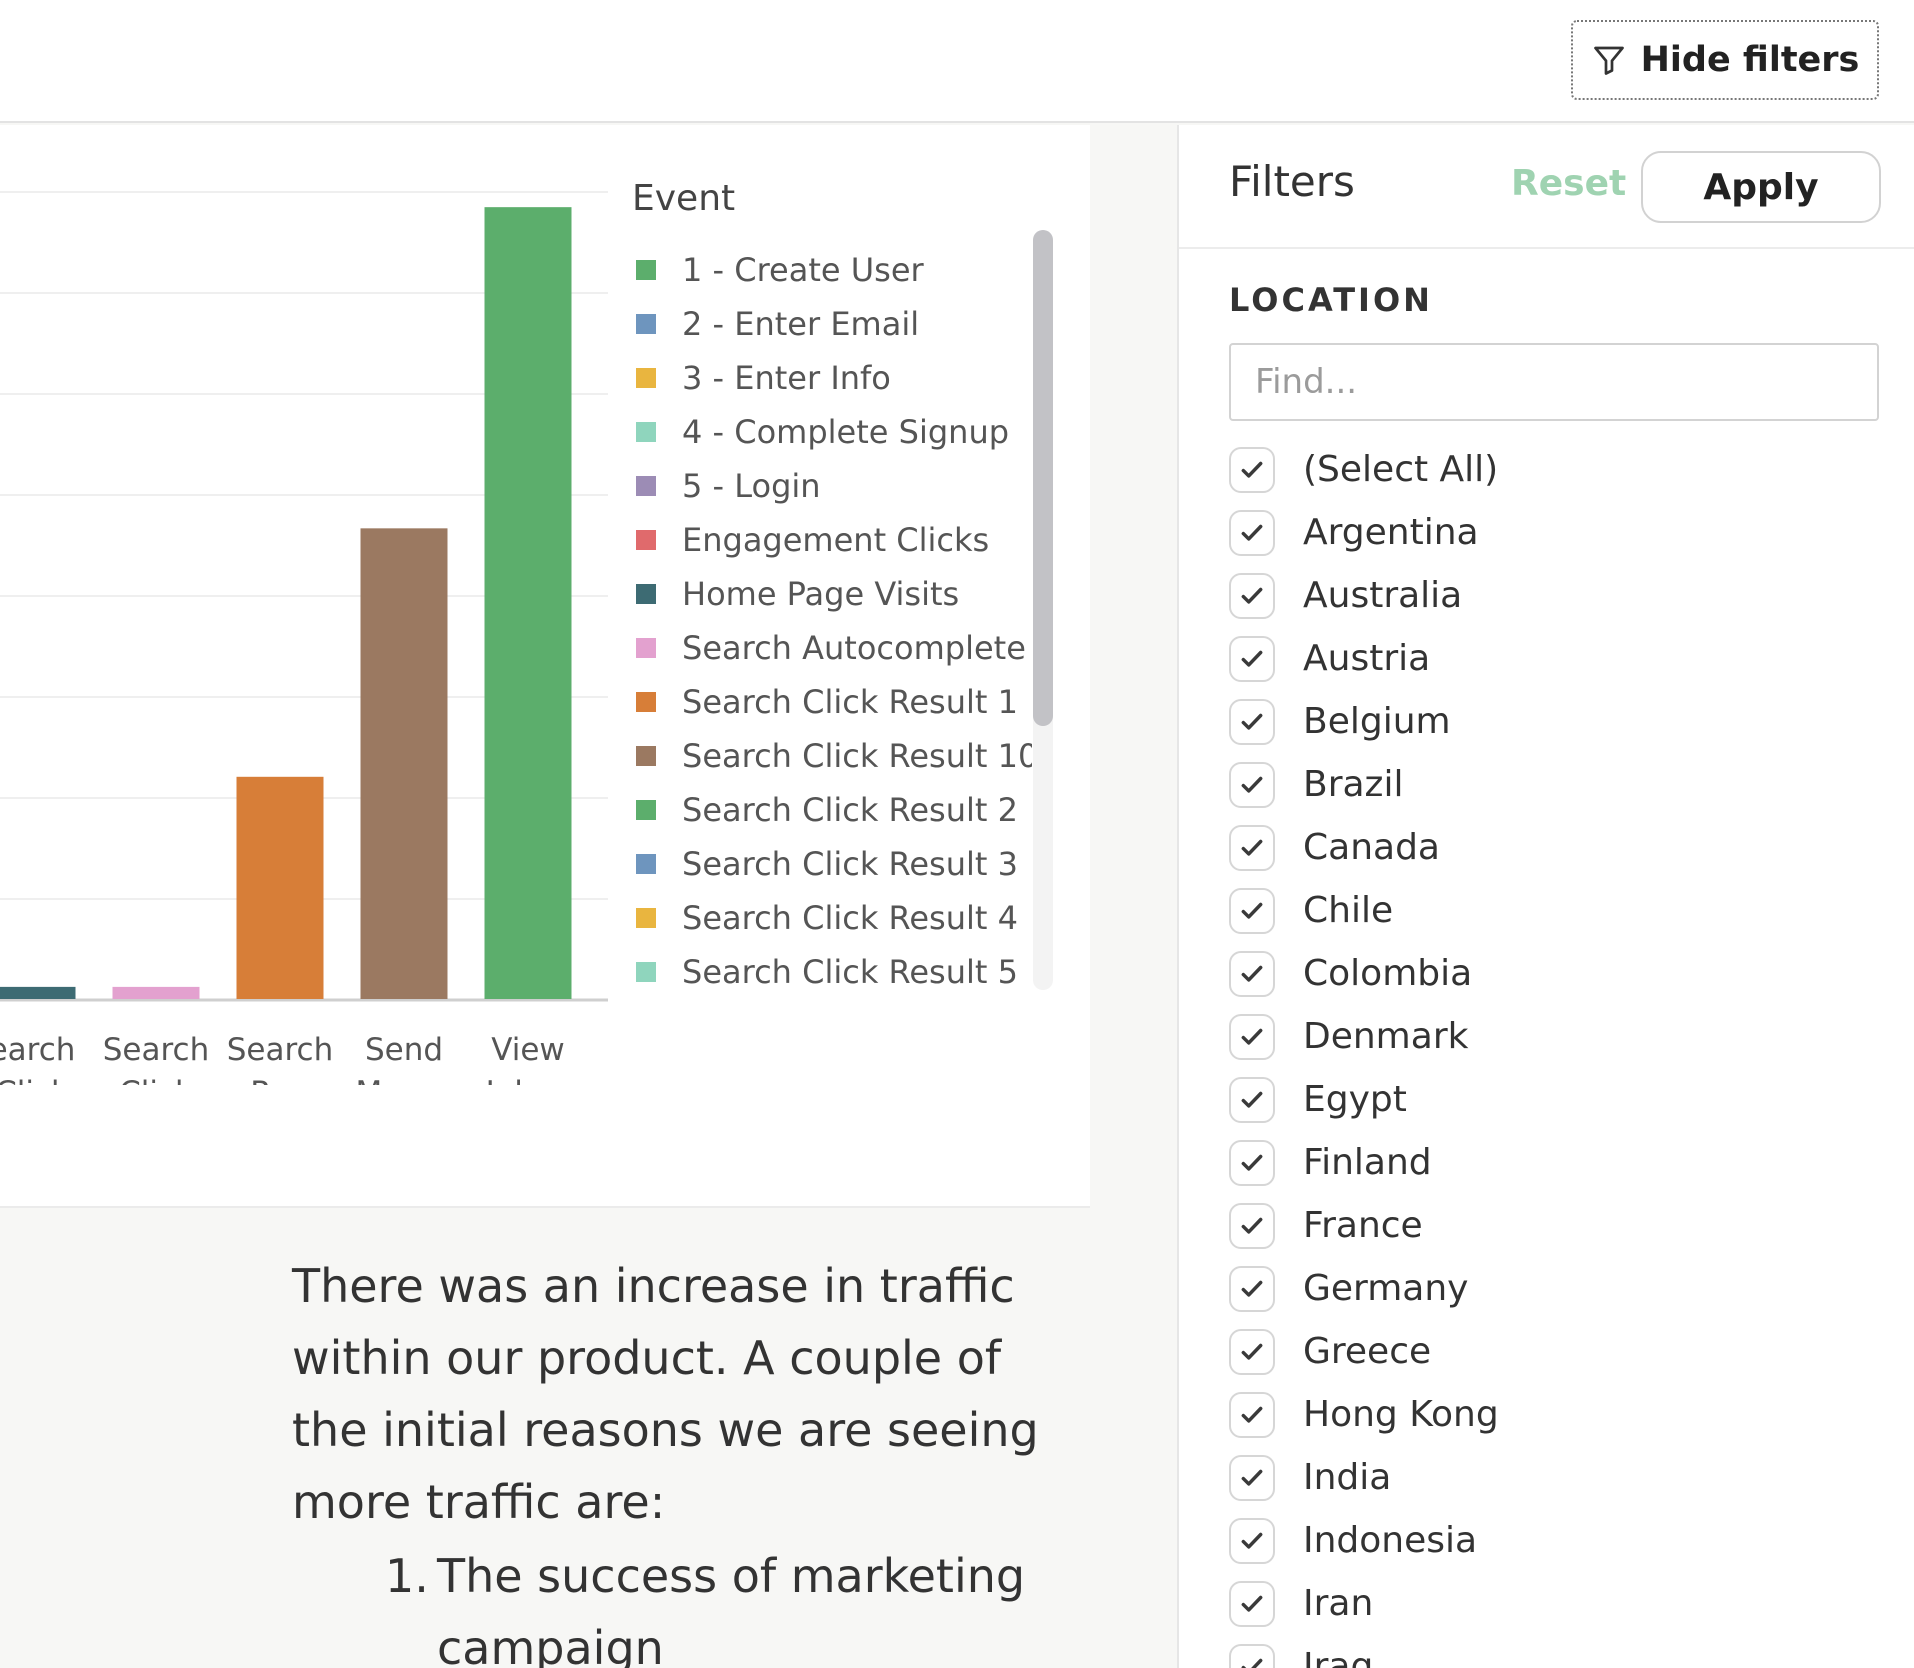 The image size is (1914, 1668). What do you see at coordinates (1371, 847) in the screenshot?
I see `location-option-label: Canada` at bounding box center [1371, 847].